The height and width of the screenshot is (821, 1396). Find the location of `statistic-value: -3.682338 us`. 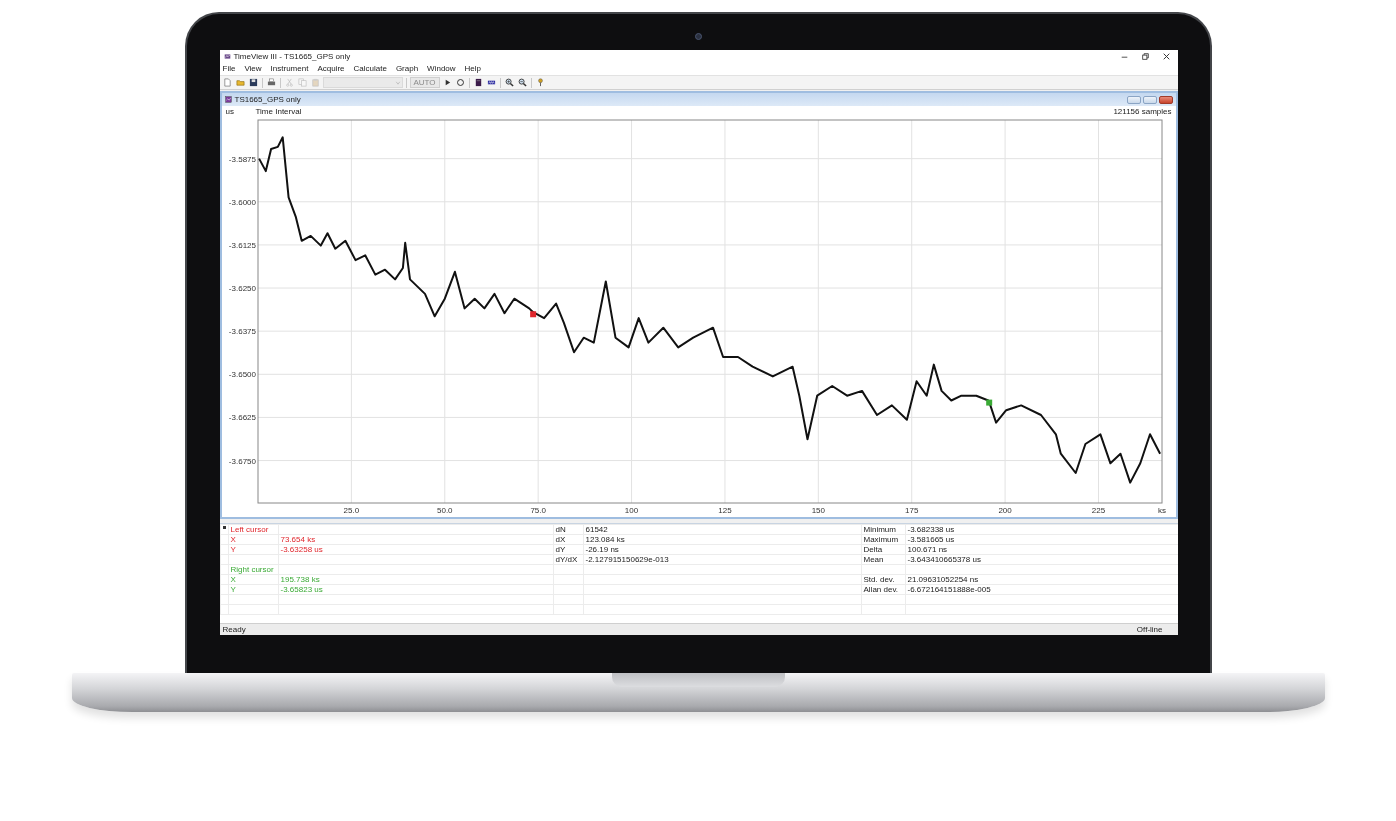

statistic-value: -3.682338 us is located at coordinates (931, 529).